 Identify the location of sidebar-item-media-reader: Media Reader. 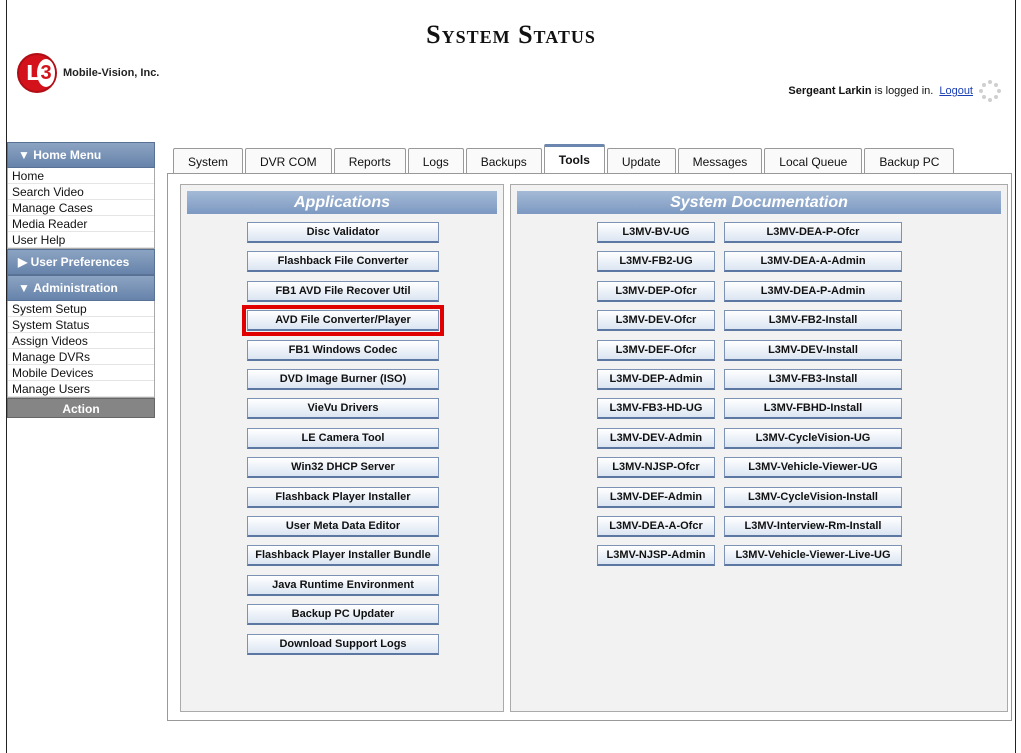
(81, 224).